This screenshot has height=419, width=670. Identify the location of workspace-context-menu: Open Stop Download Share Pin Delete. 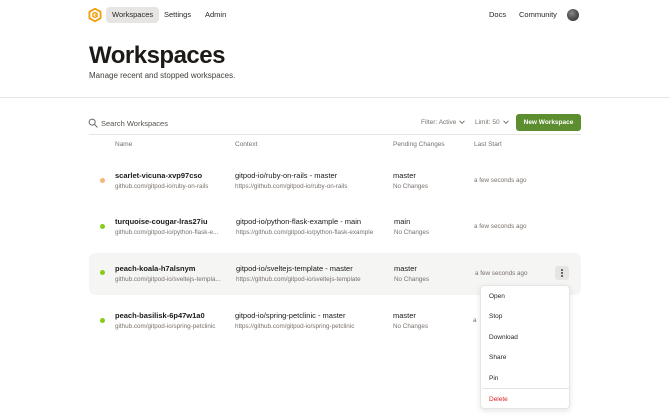
(525, 347).